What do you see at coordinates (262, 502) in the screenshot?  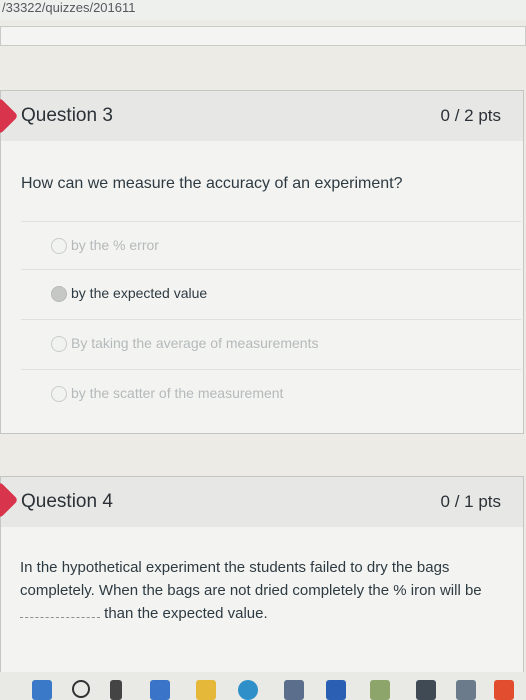 I see `question-4-header: Question 4 0 / 1 pts` at bounding box center [262, 502].